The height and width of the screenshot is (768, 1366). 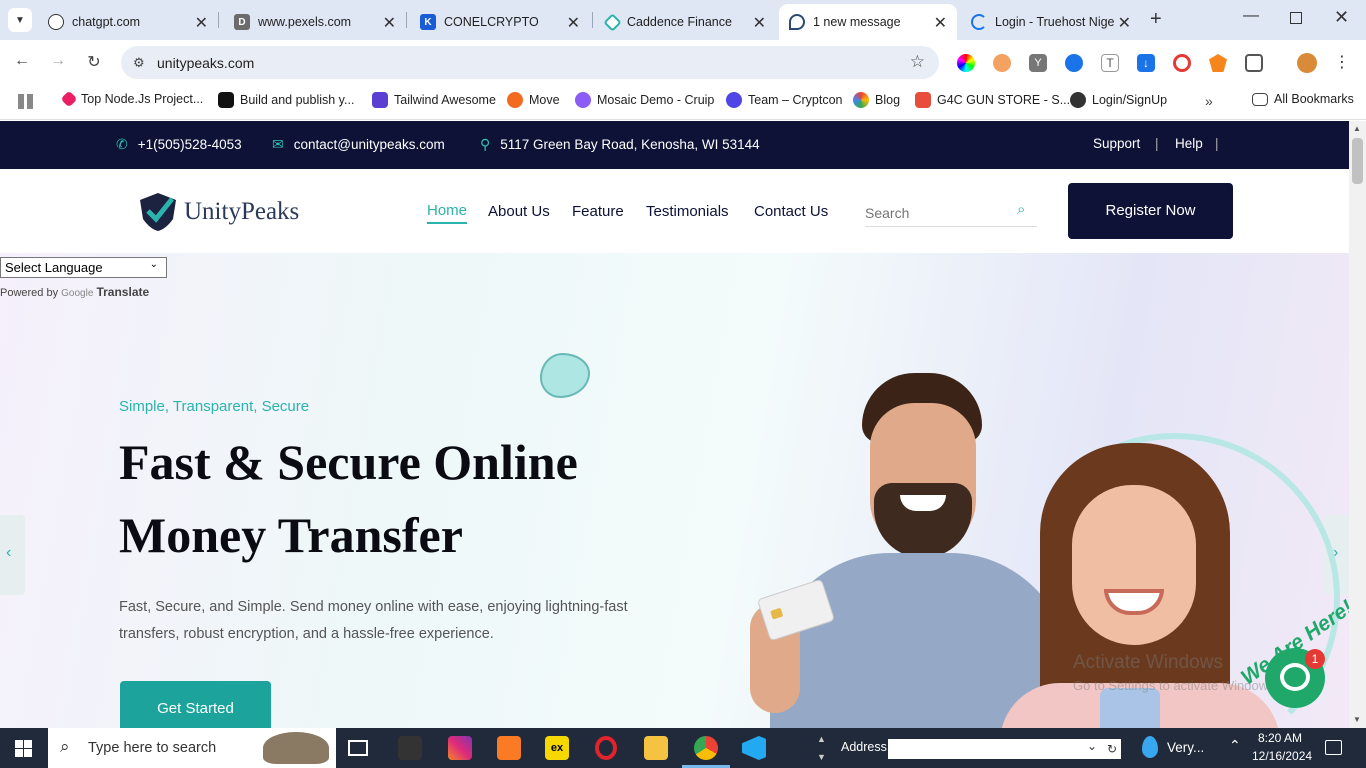 I want to click on nav-testimonials: Testimonials, so click(x=687, y=211).